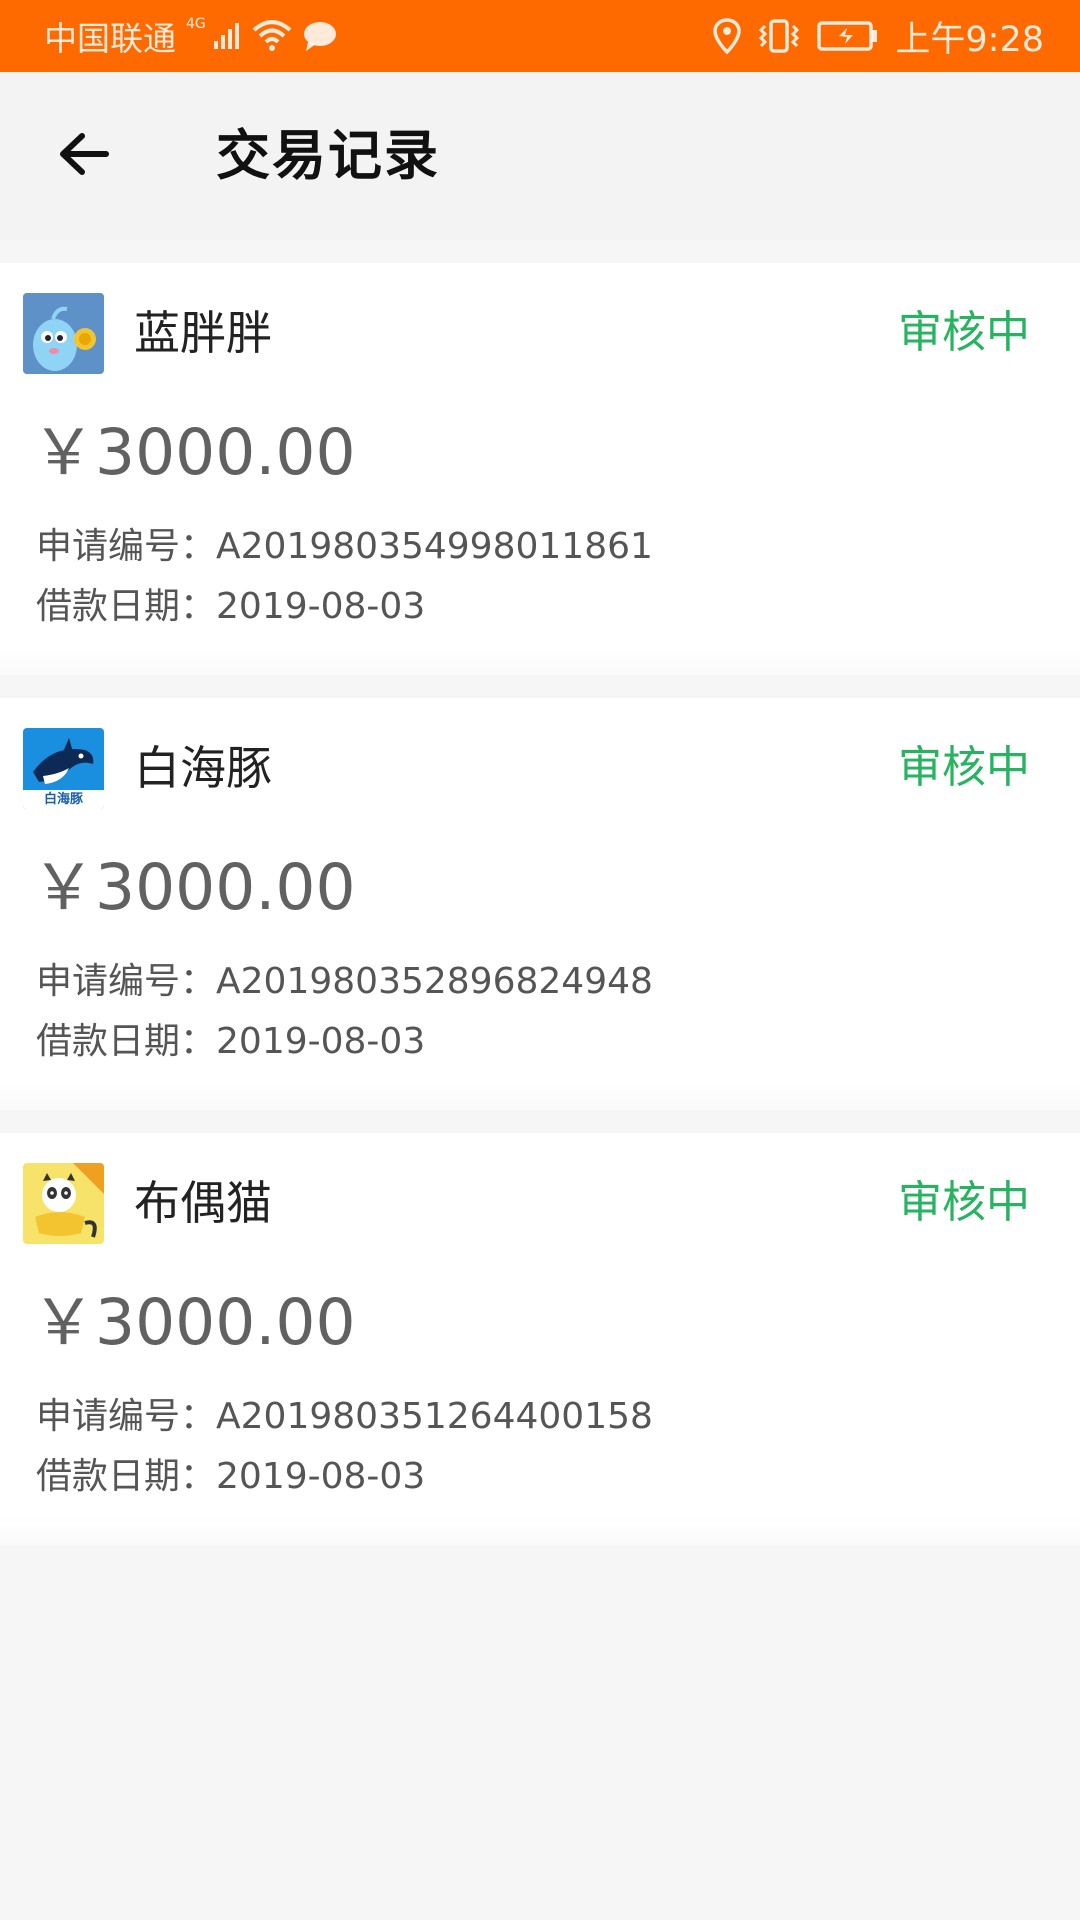 Image resolution: width=1080 pixels, height=1920 pixels. I want to click on status-bar: 中国联通 4G 上午9:28, so click(540, 36).